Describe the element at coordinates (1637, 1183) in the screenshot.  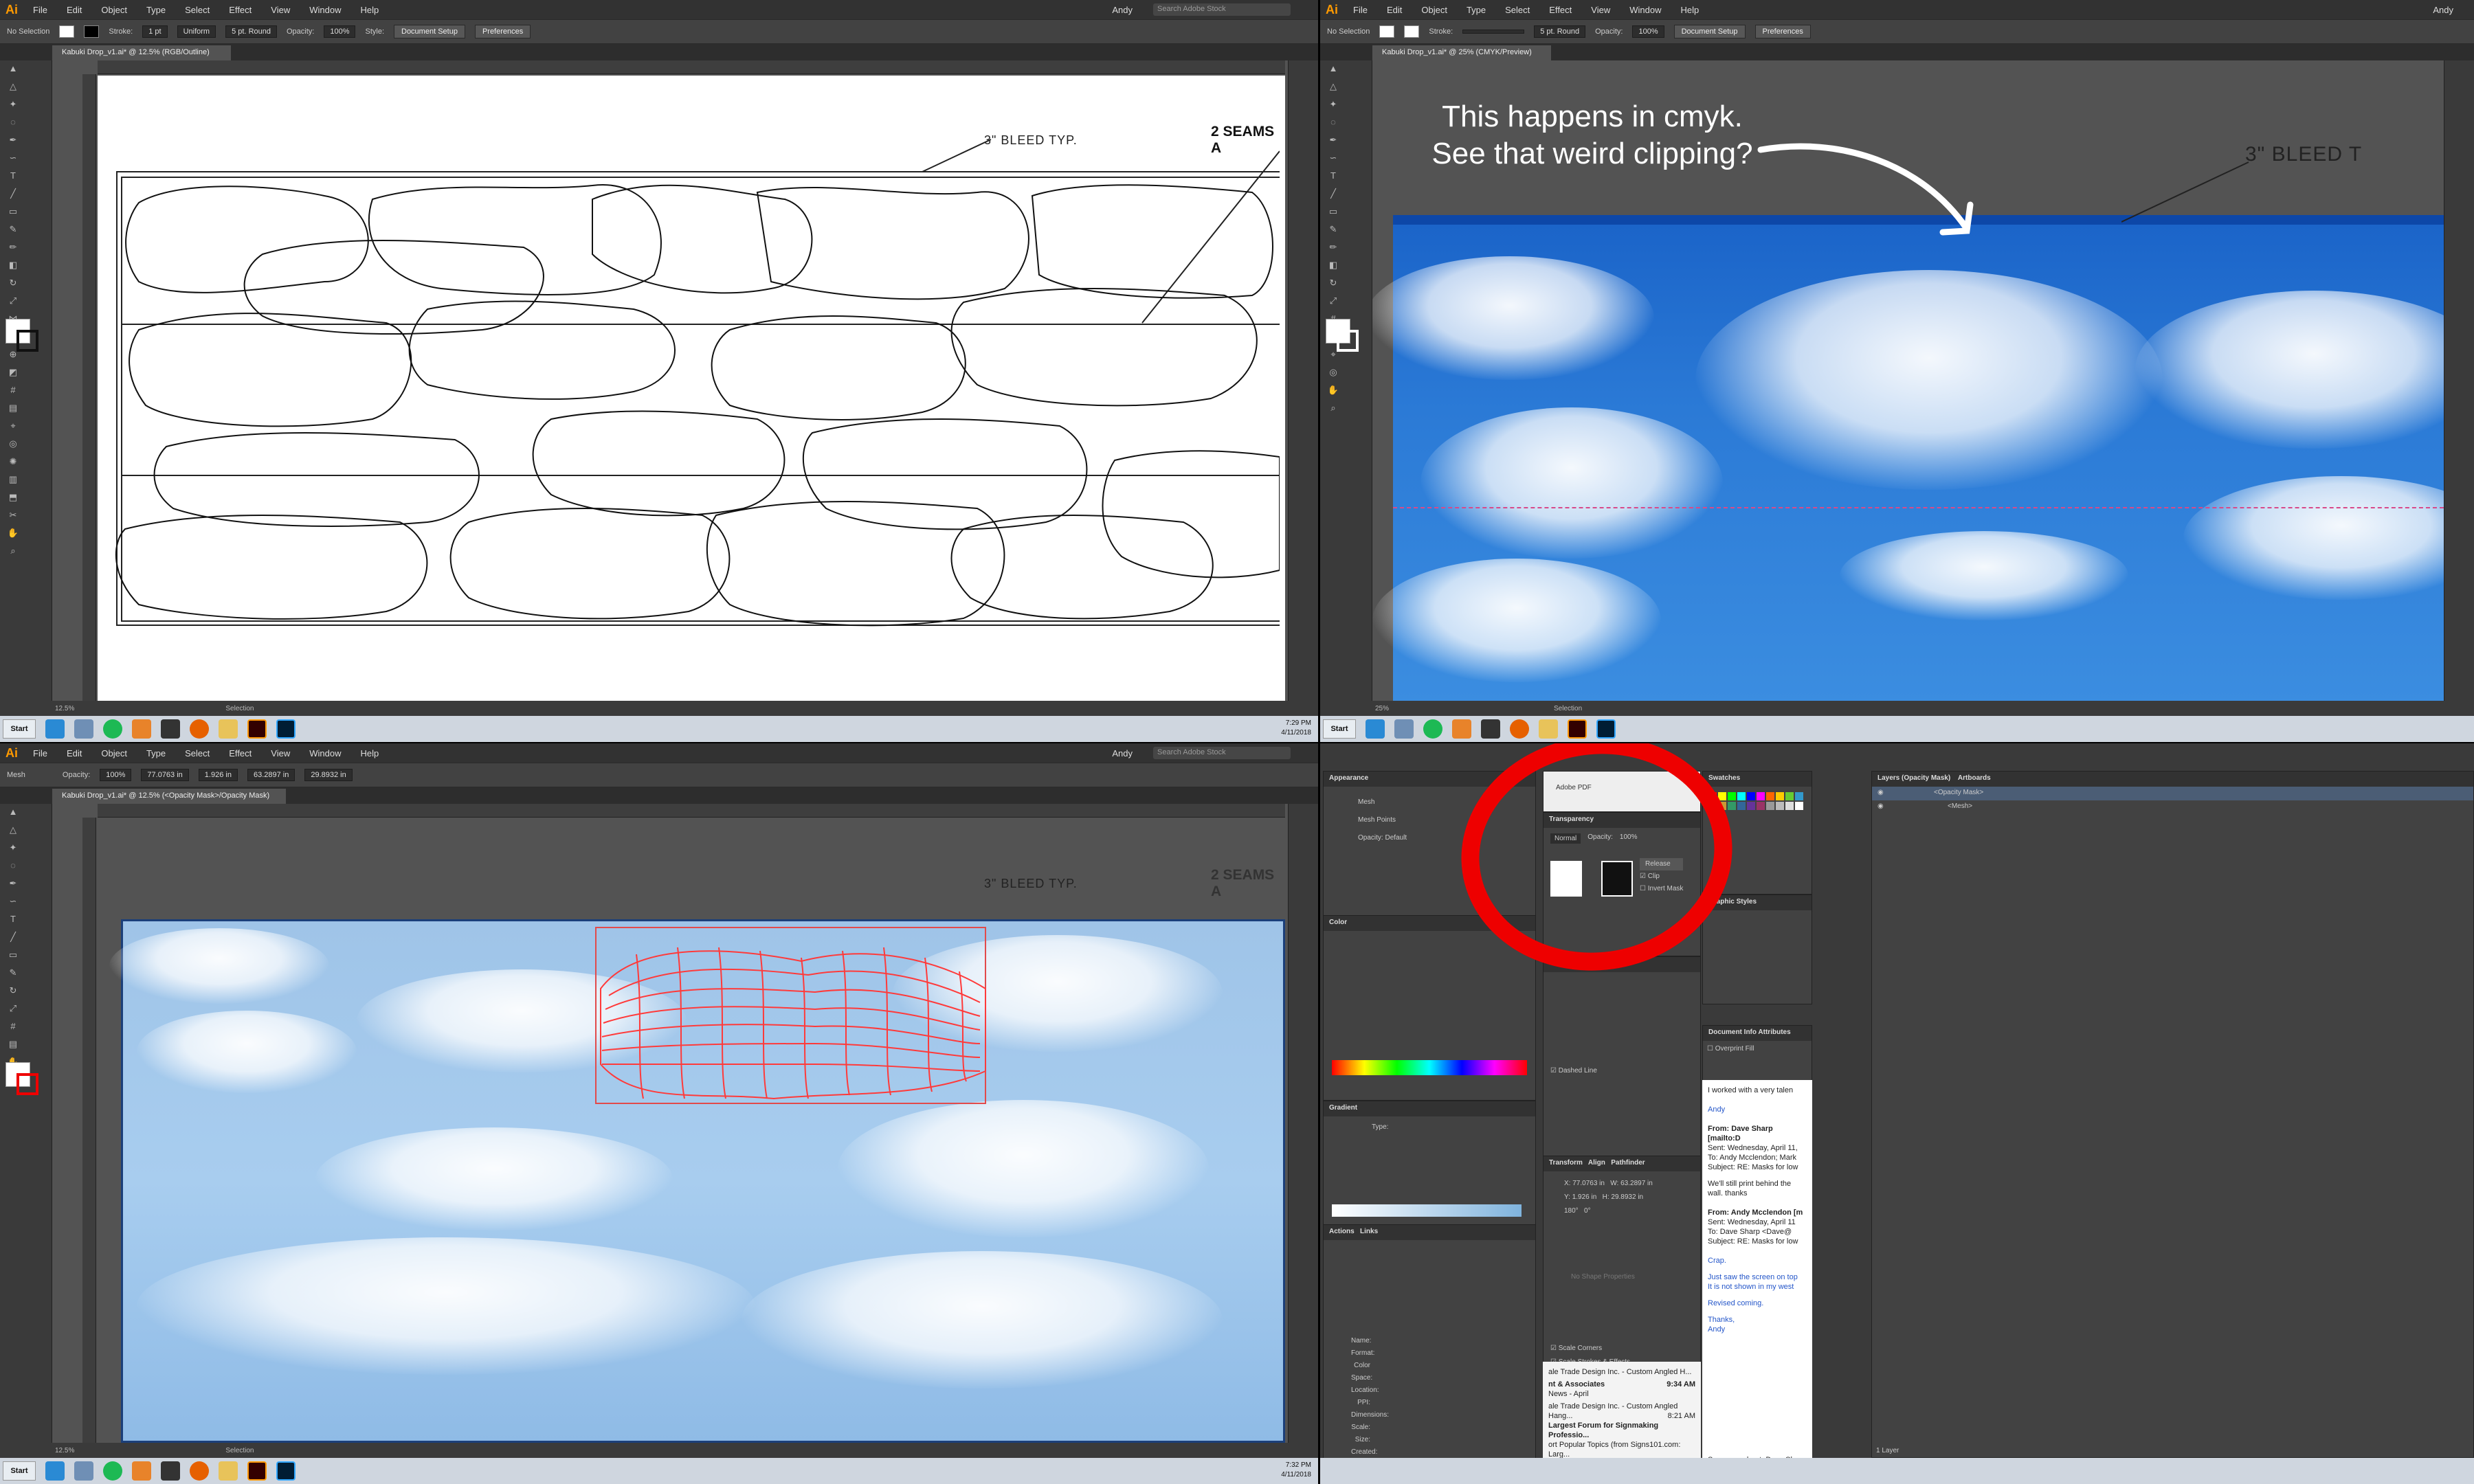
I see `transform-w: 63.2897 in` at that location.